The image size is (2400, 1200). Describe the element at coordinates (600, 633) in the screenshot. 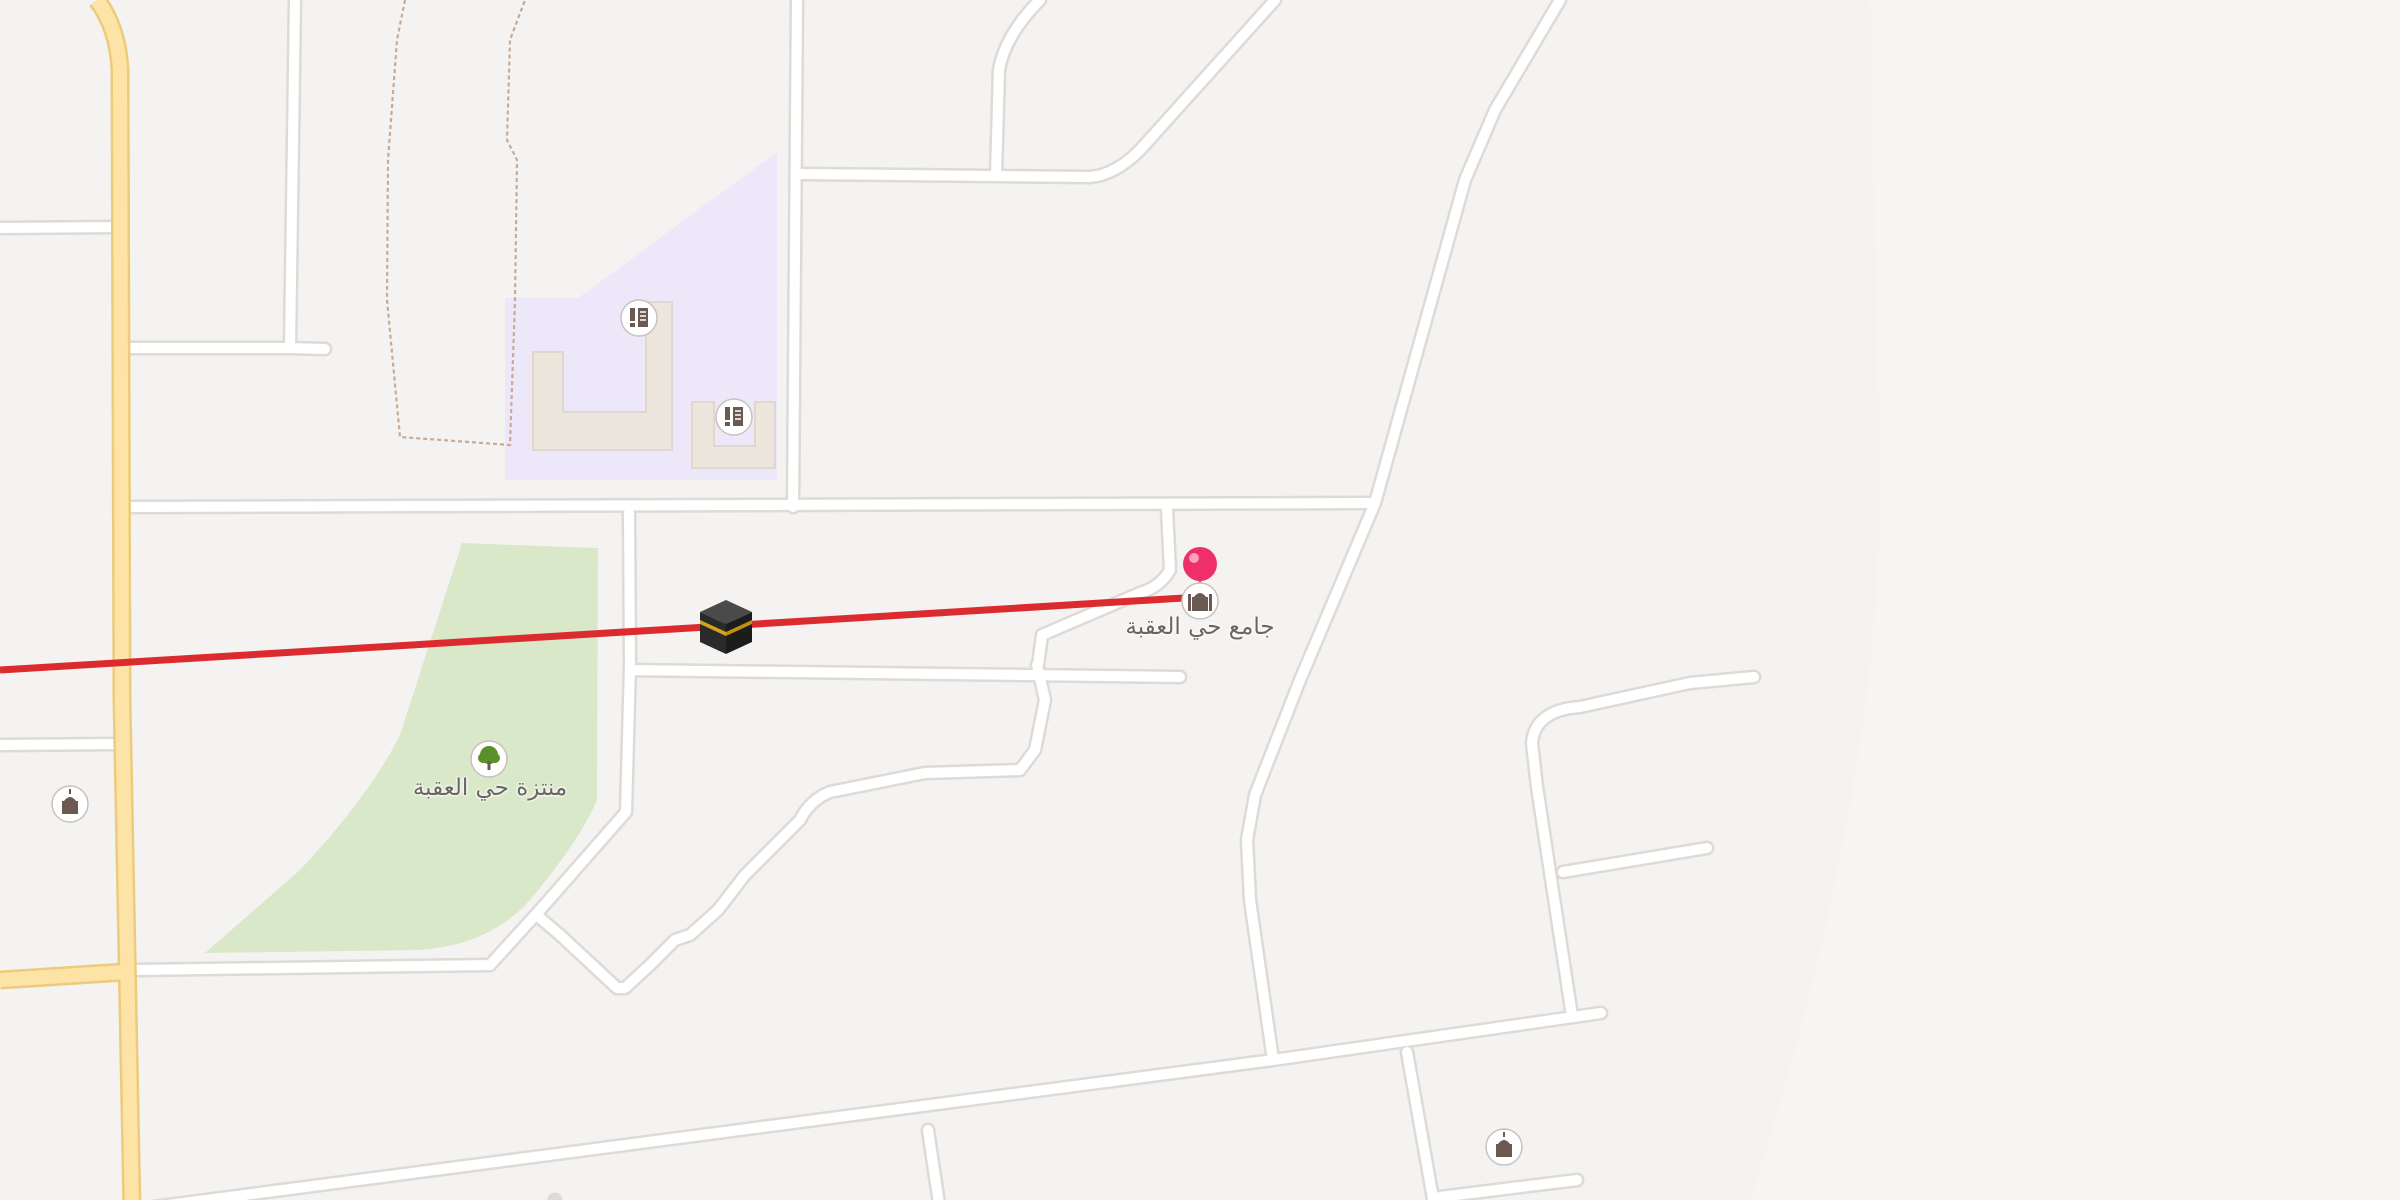

I see `qibla-direction-line` at that location.